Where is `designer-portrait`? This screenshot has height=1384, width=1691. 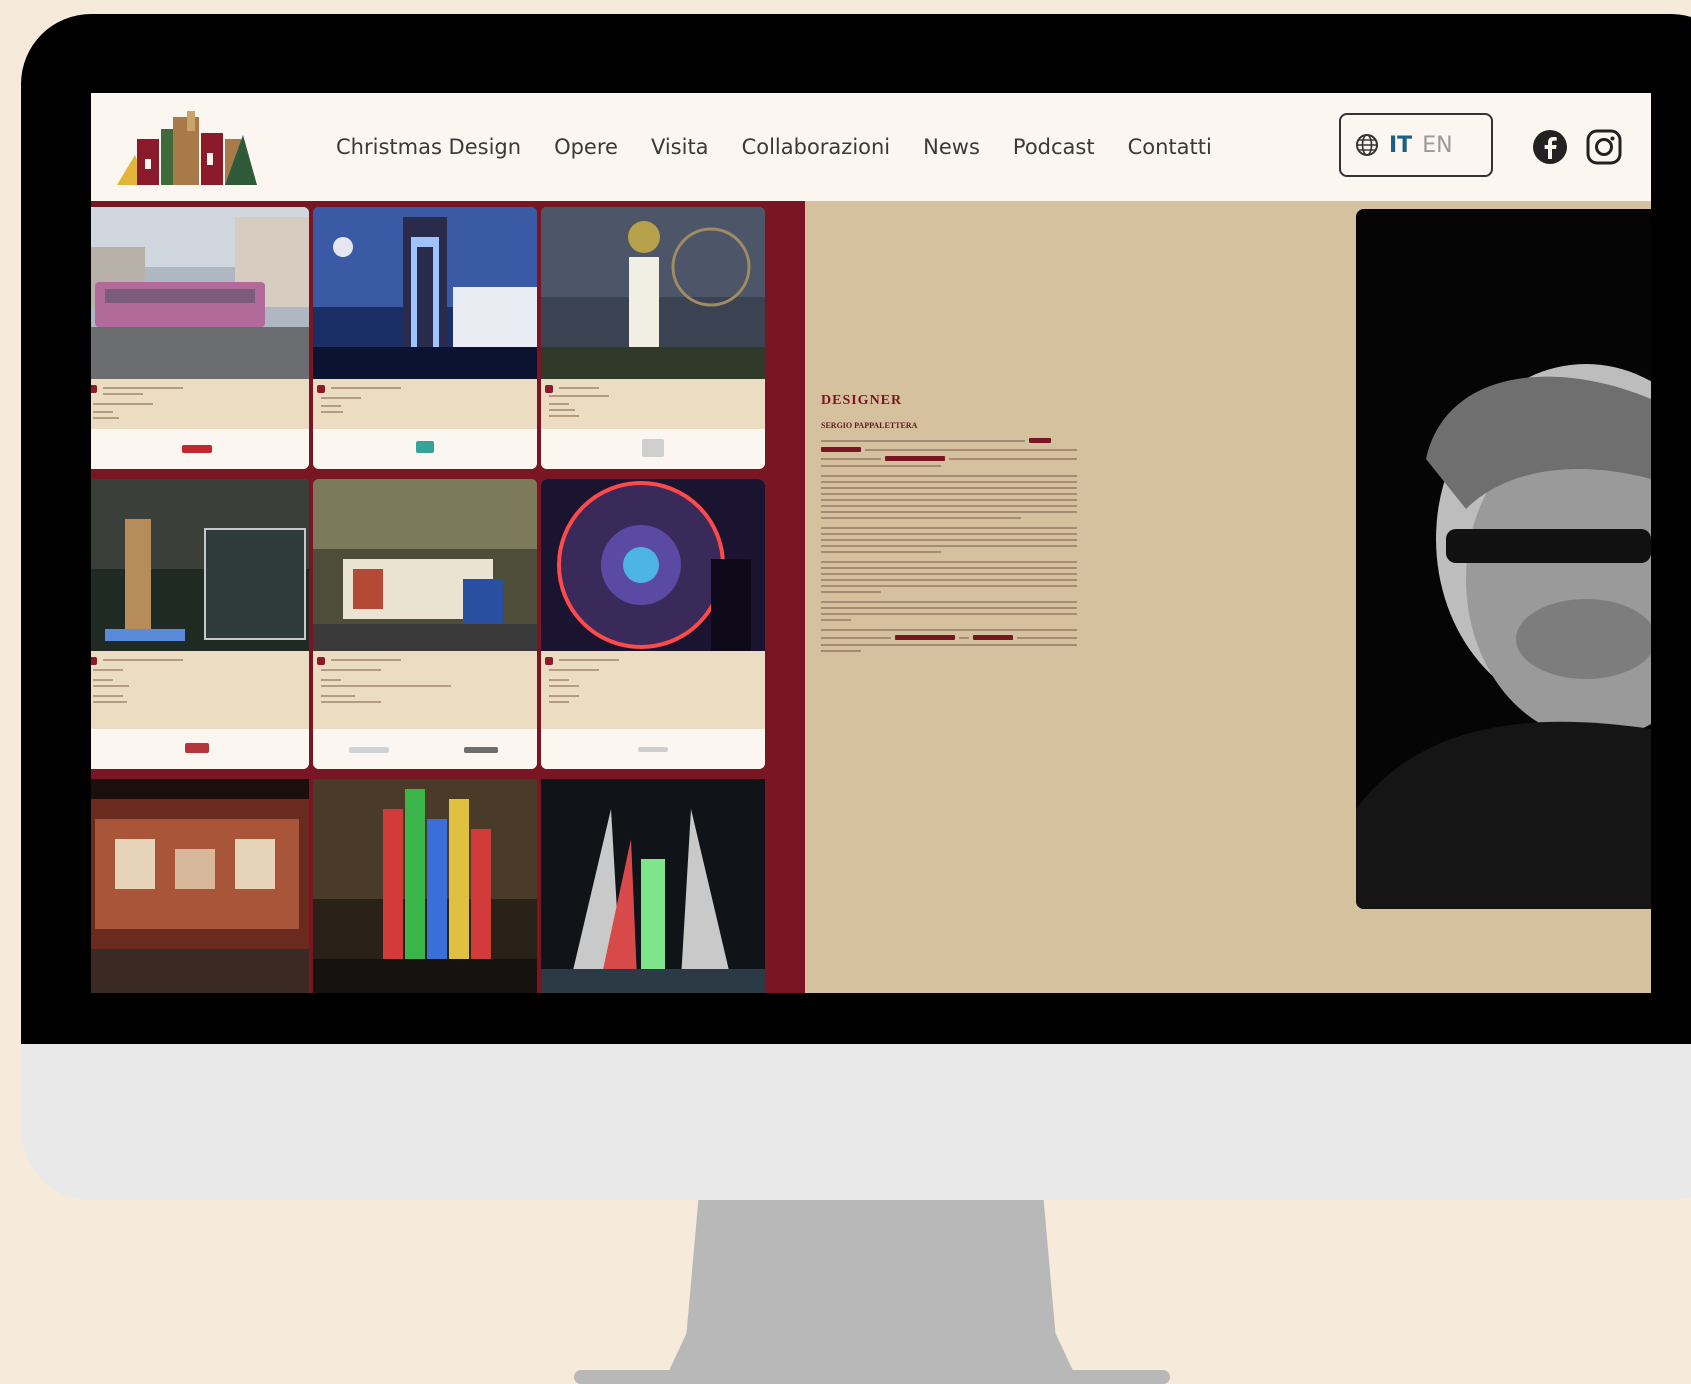
designer-portrait is located at coordinates (1503, 559).